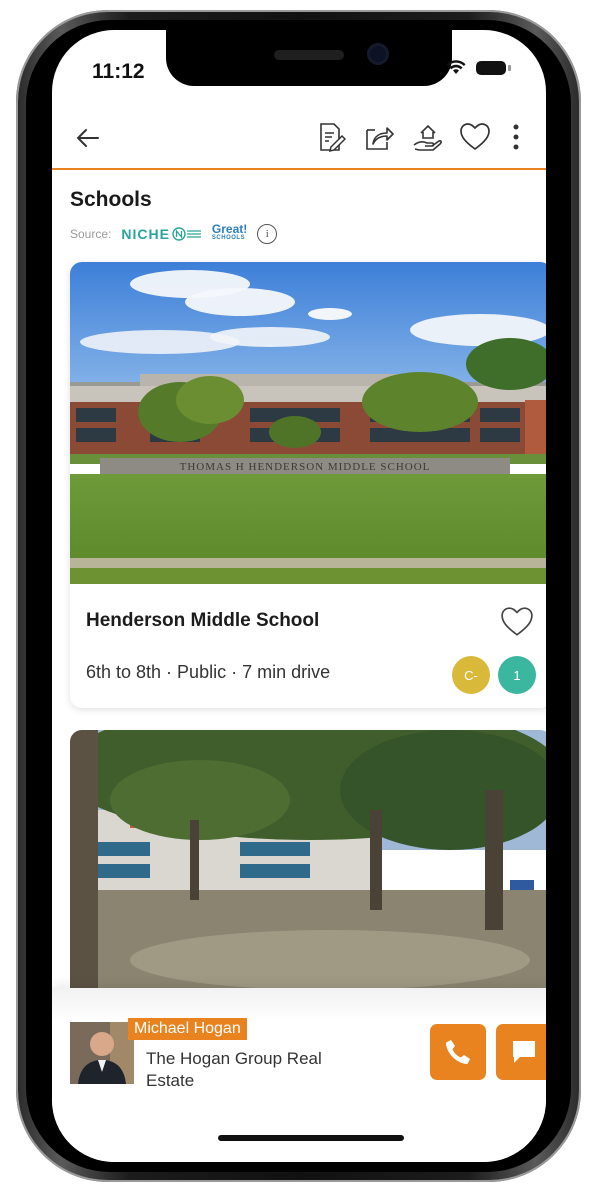 This screenshot has height=1188, width=595. Describe the element at coordinates (493, 68) in the screenshot. I see `battery-icon` at that location.